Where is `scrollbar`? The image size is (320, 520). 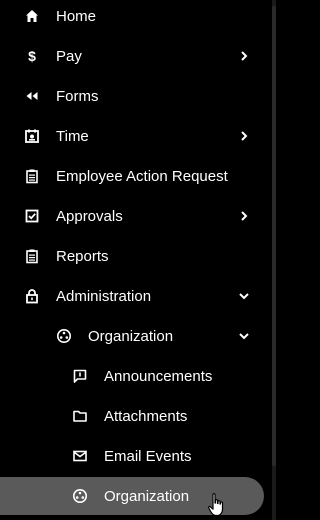 scrollbar is located at coordinates (274, 260).